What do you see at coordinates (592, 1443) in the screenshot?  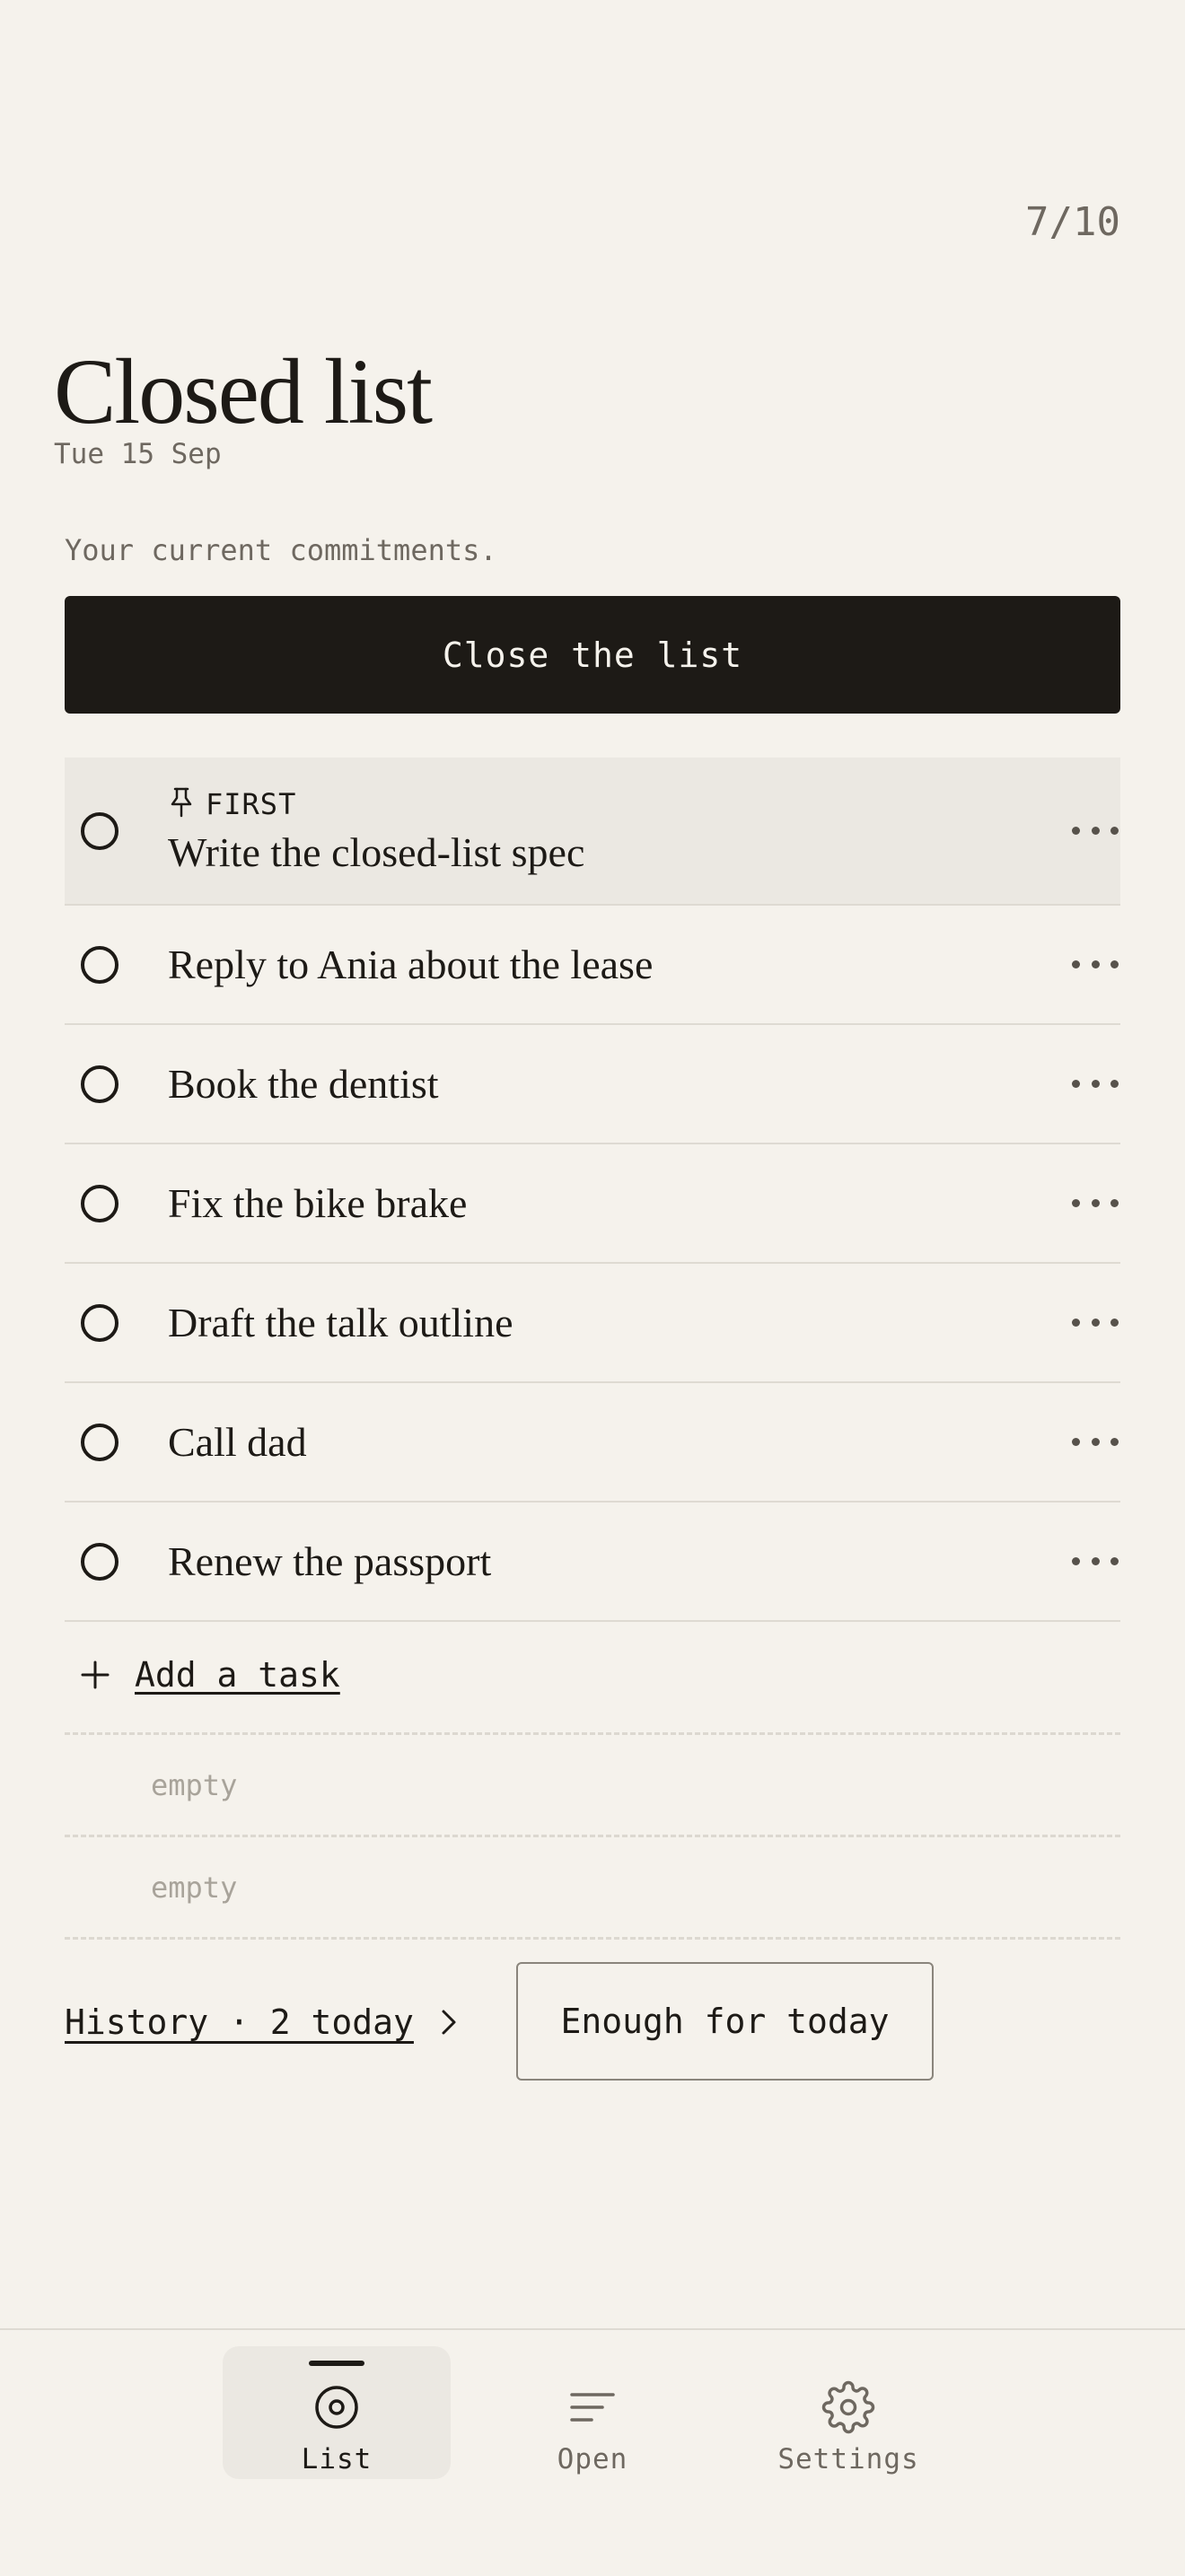 I see `task-item: Call dad` at bounding box center [592, 1443].